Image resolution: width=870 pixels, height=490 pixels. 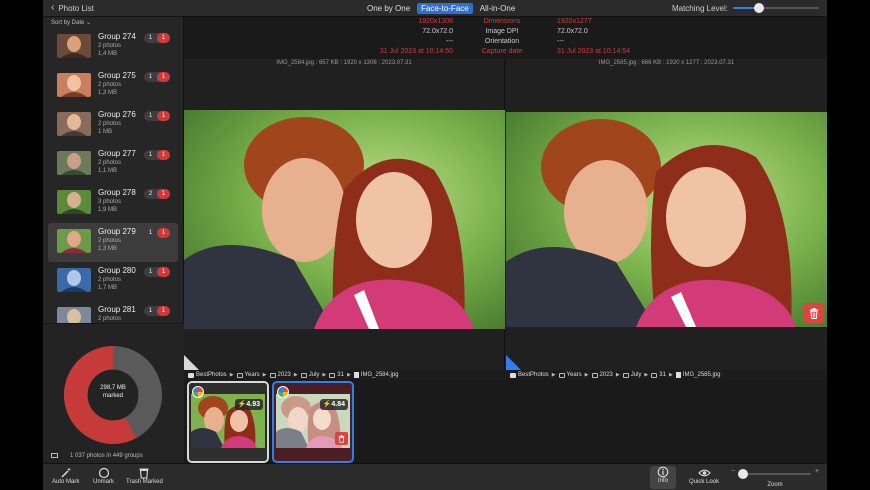 I want to click on back-to-photo-list-button: ‹ Photo List, so click(x=72, y=8).